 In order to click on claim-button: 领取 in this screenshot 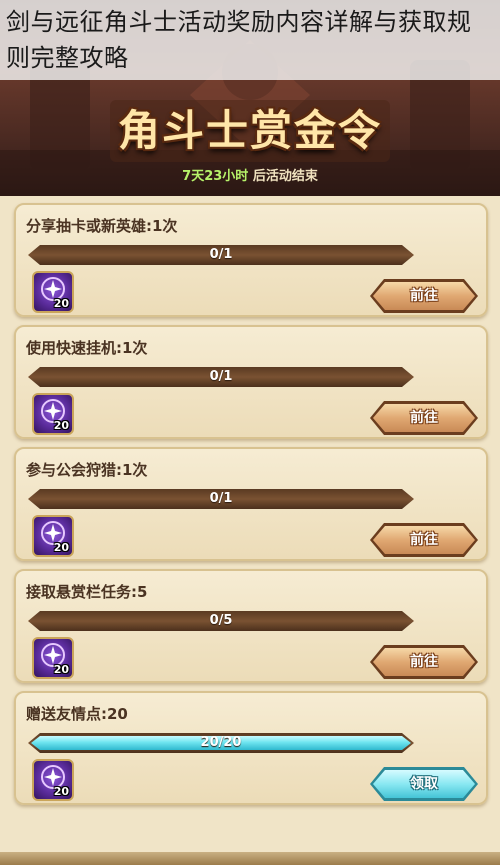, I will do `click(424, 784)`.